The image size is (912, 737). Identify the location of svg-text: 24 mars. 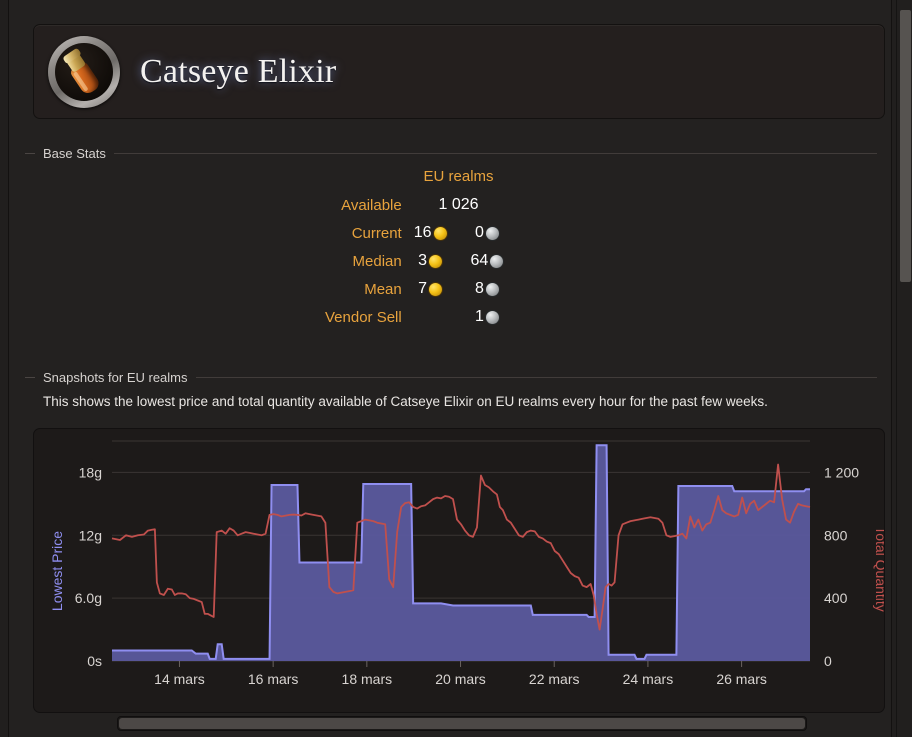
(648, 679).